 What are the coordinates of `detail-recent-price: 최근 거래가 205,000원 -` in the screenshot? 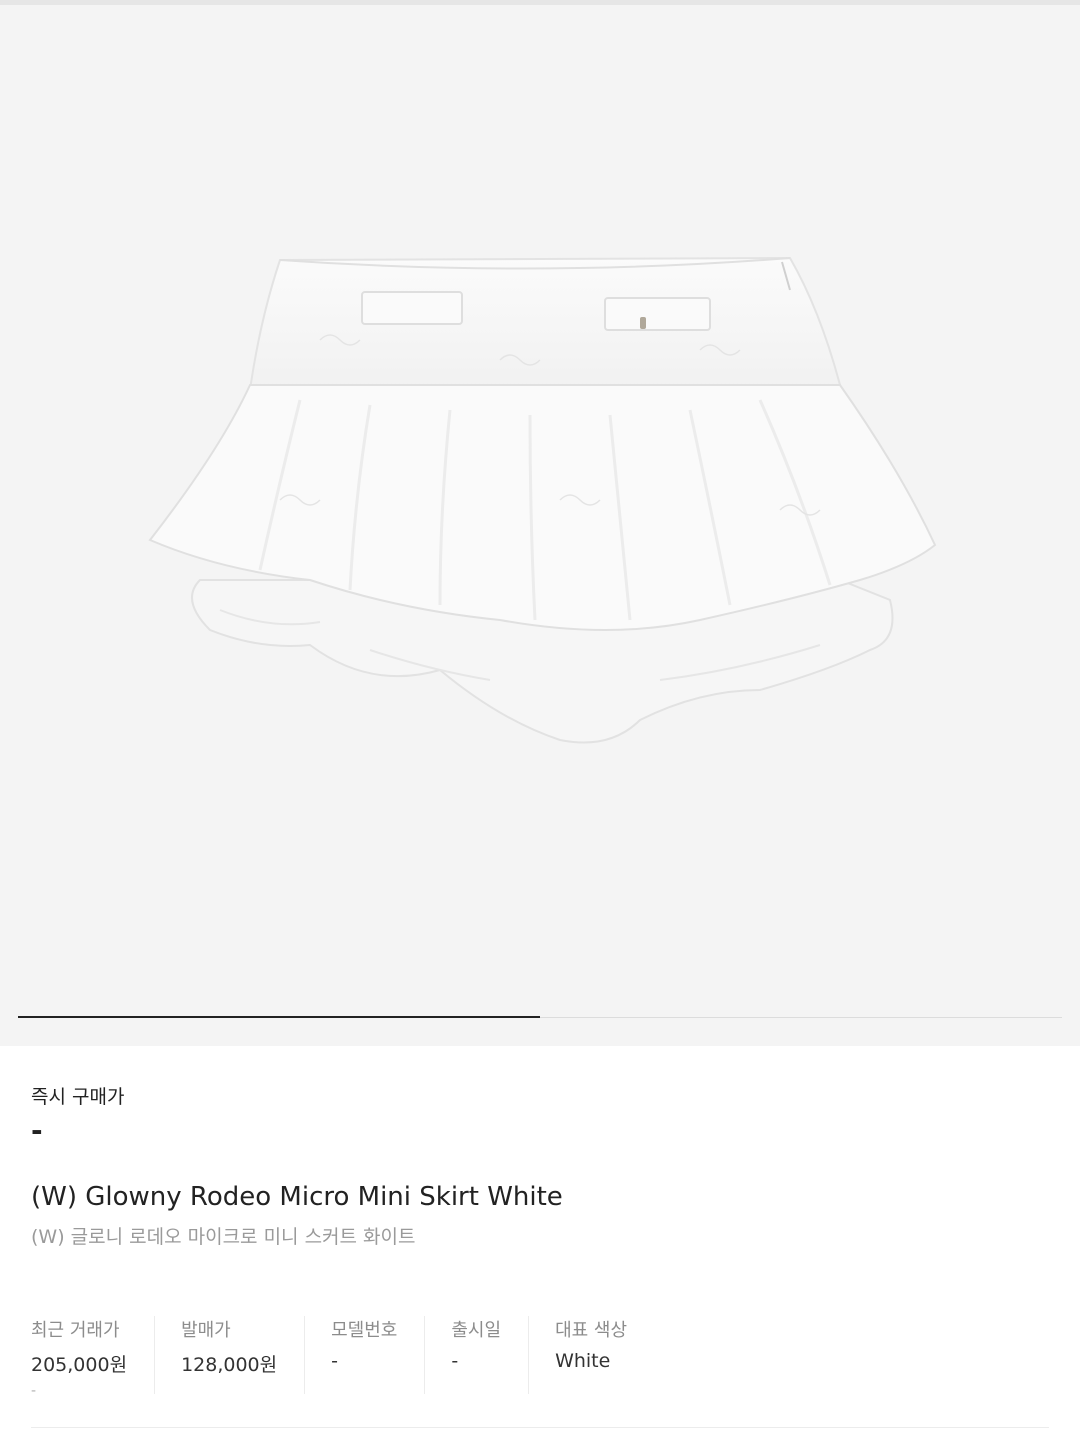 It's located at (93, 1357).